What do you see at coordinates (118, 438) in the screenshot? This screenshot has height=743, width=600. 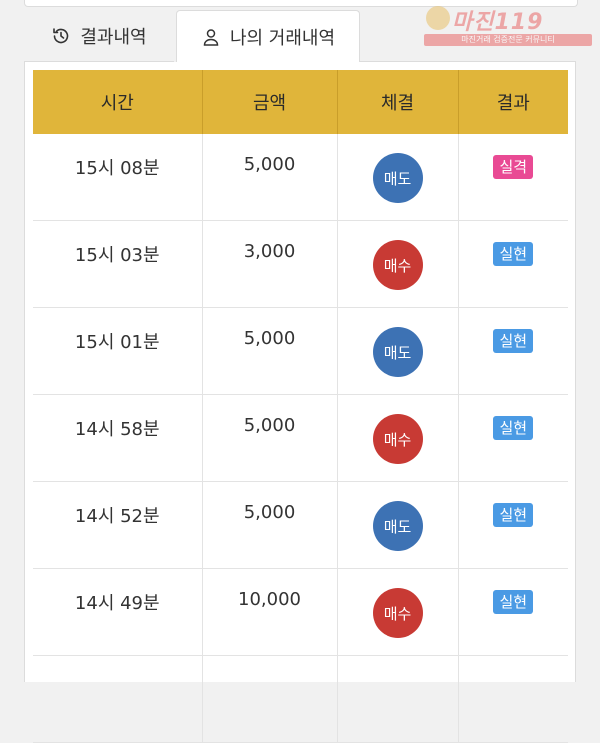 I see `cell-time: 14시 58분` at bounding box center [118, 438].